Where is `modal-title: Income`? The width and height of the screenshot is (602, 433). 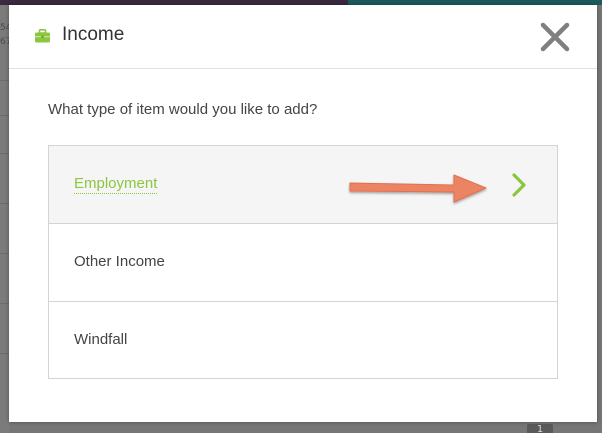
modal-title: Income is located at coordinates (93, 34).